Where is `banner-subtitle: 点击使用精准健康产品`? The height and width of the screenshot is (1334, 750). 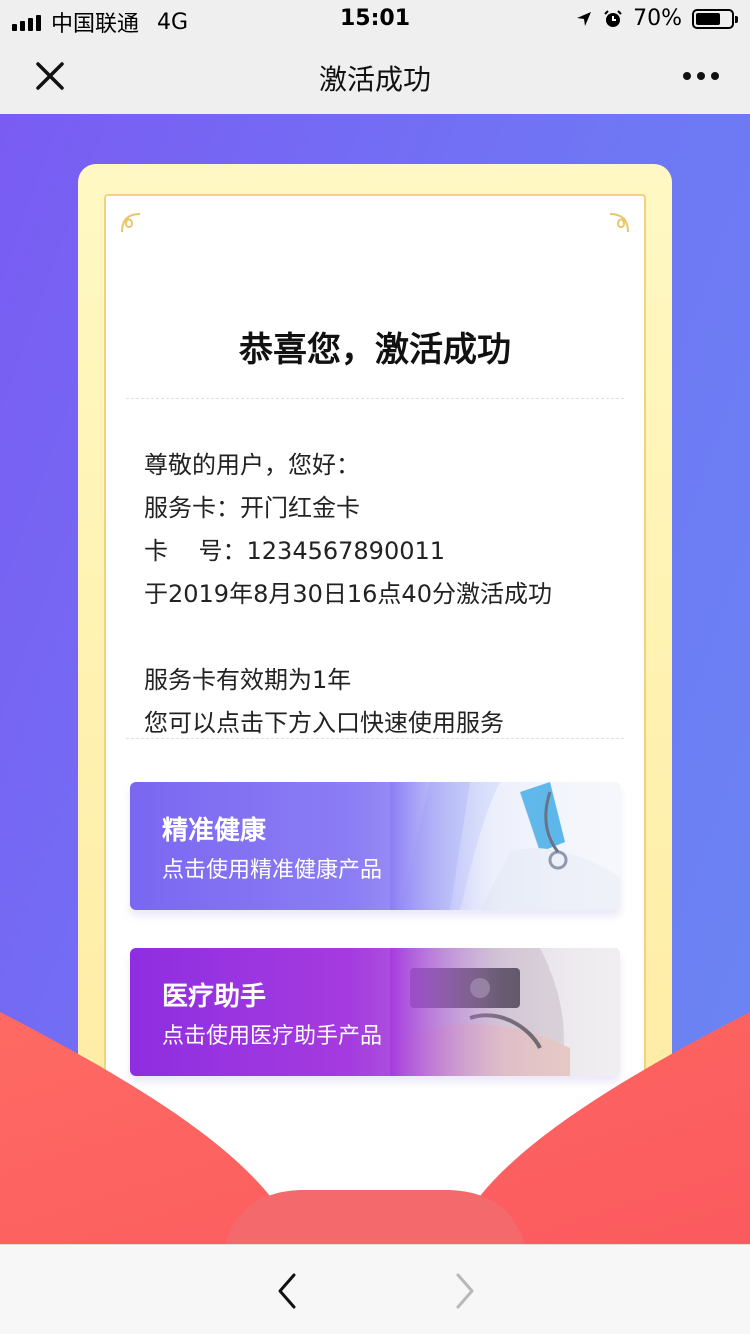
banner-subtitle: 点击使用精准健康产品 is located at coordinates (272, 870).